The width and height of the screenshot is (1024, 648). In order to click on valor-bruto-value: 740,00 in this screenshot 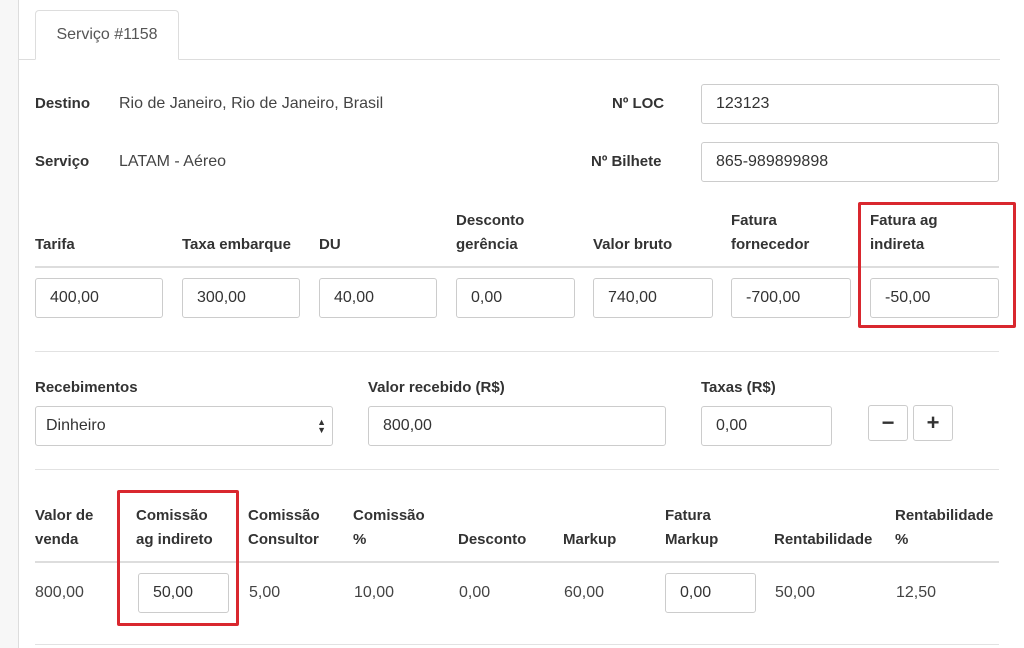, I will do `click(632, 297)`.